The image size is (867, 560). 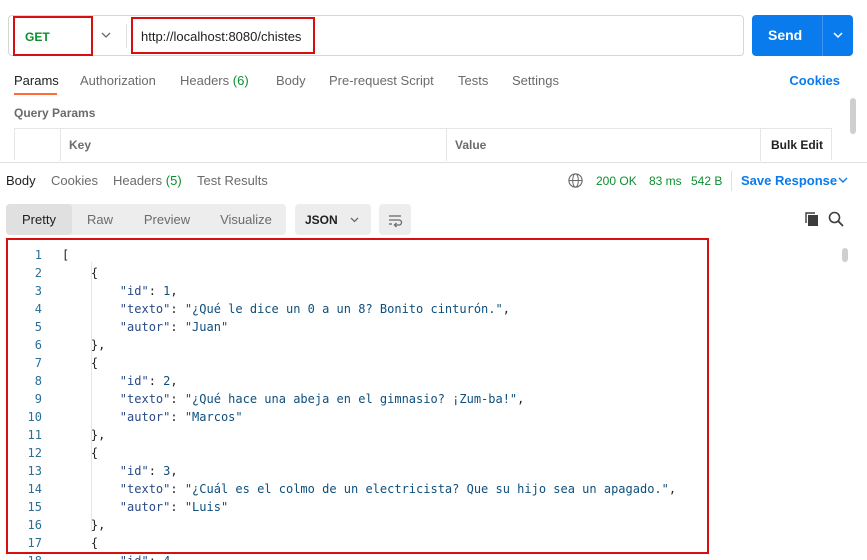 What do you see at coordinates (38, 381) in the screenshot?
I see `line-number: 8` at bounding box center [38, 381].